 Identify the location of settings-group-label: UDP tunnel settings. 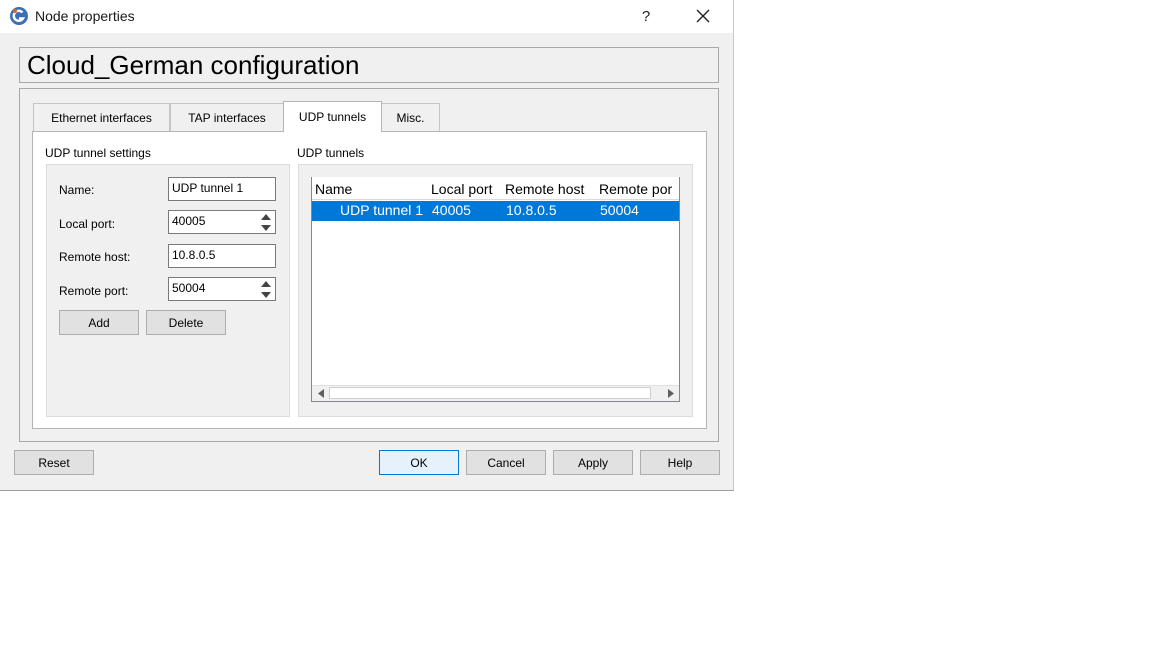
(98, 153).